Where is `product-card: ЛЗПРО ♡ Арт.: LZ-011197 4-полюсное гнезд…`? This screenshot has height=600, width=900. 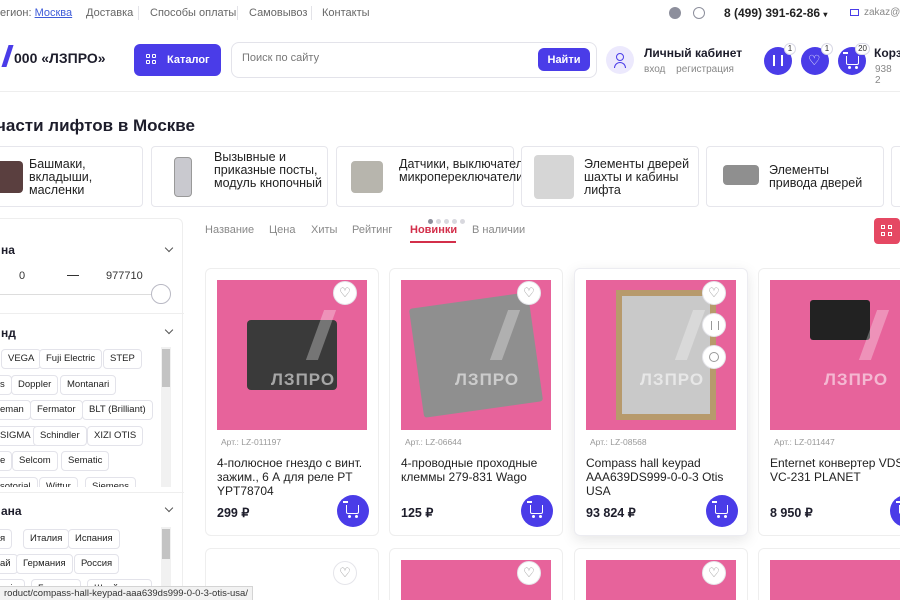
product-card: ЛЗПРО ♡ Арт.: LZ-011197 4-полюсное гнезд… is located at coordinates (292, 402).